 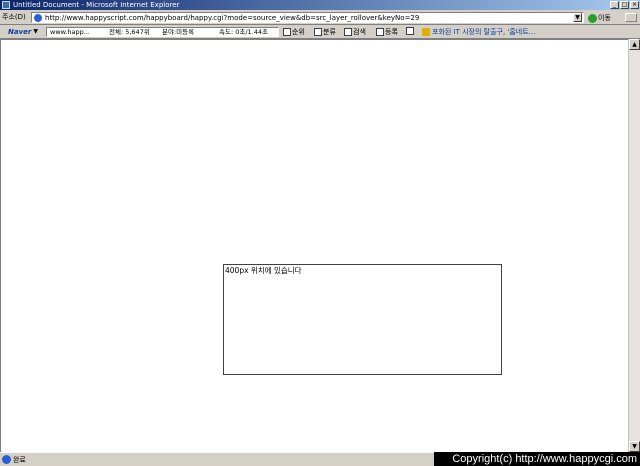 I want to click on status-page-icon, so click(x=6, y=459).